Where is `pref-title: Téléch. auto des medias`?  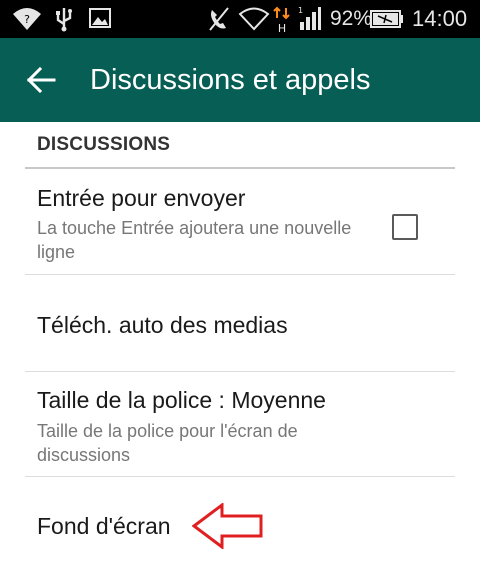
pref-title: Téléch. auto des medias is located at coordinates (162, 325).